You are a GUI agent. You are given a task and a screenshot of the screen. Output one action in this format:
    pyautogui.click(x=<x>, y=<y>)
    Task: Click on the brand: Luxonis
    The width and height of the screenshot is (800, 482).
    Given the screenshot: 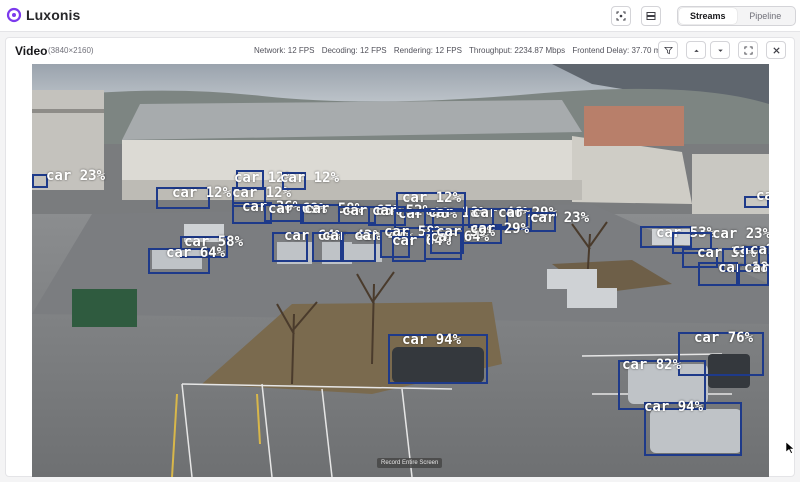 What is the action you would take?
    pyautogui.click(x=43, y=15)
    